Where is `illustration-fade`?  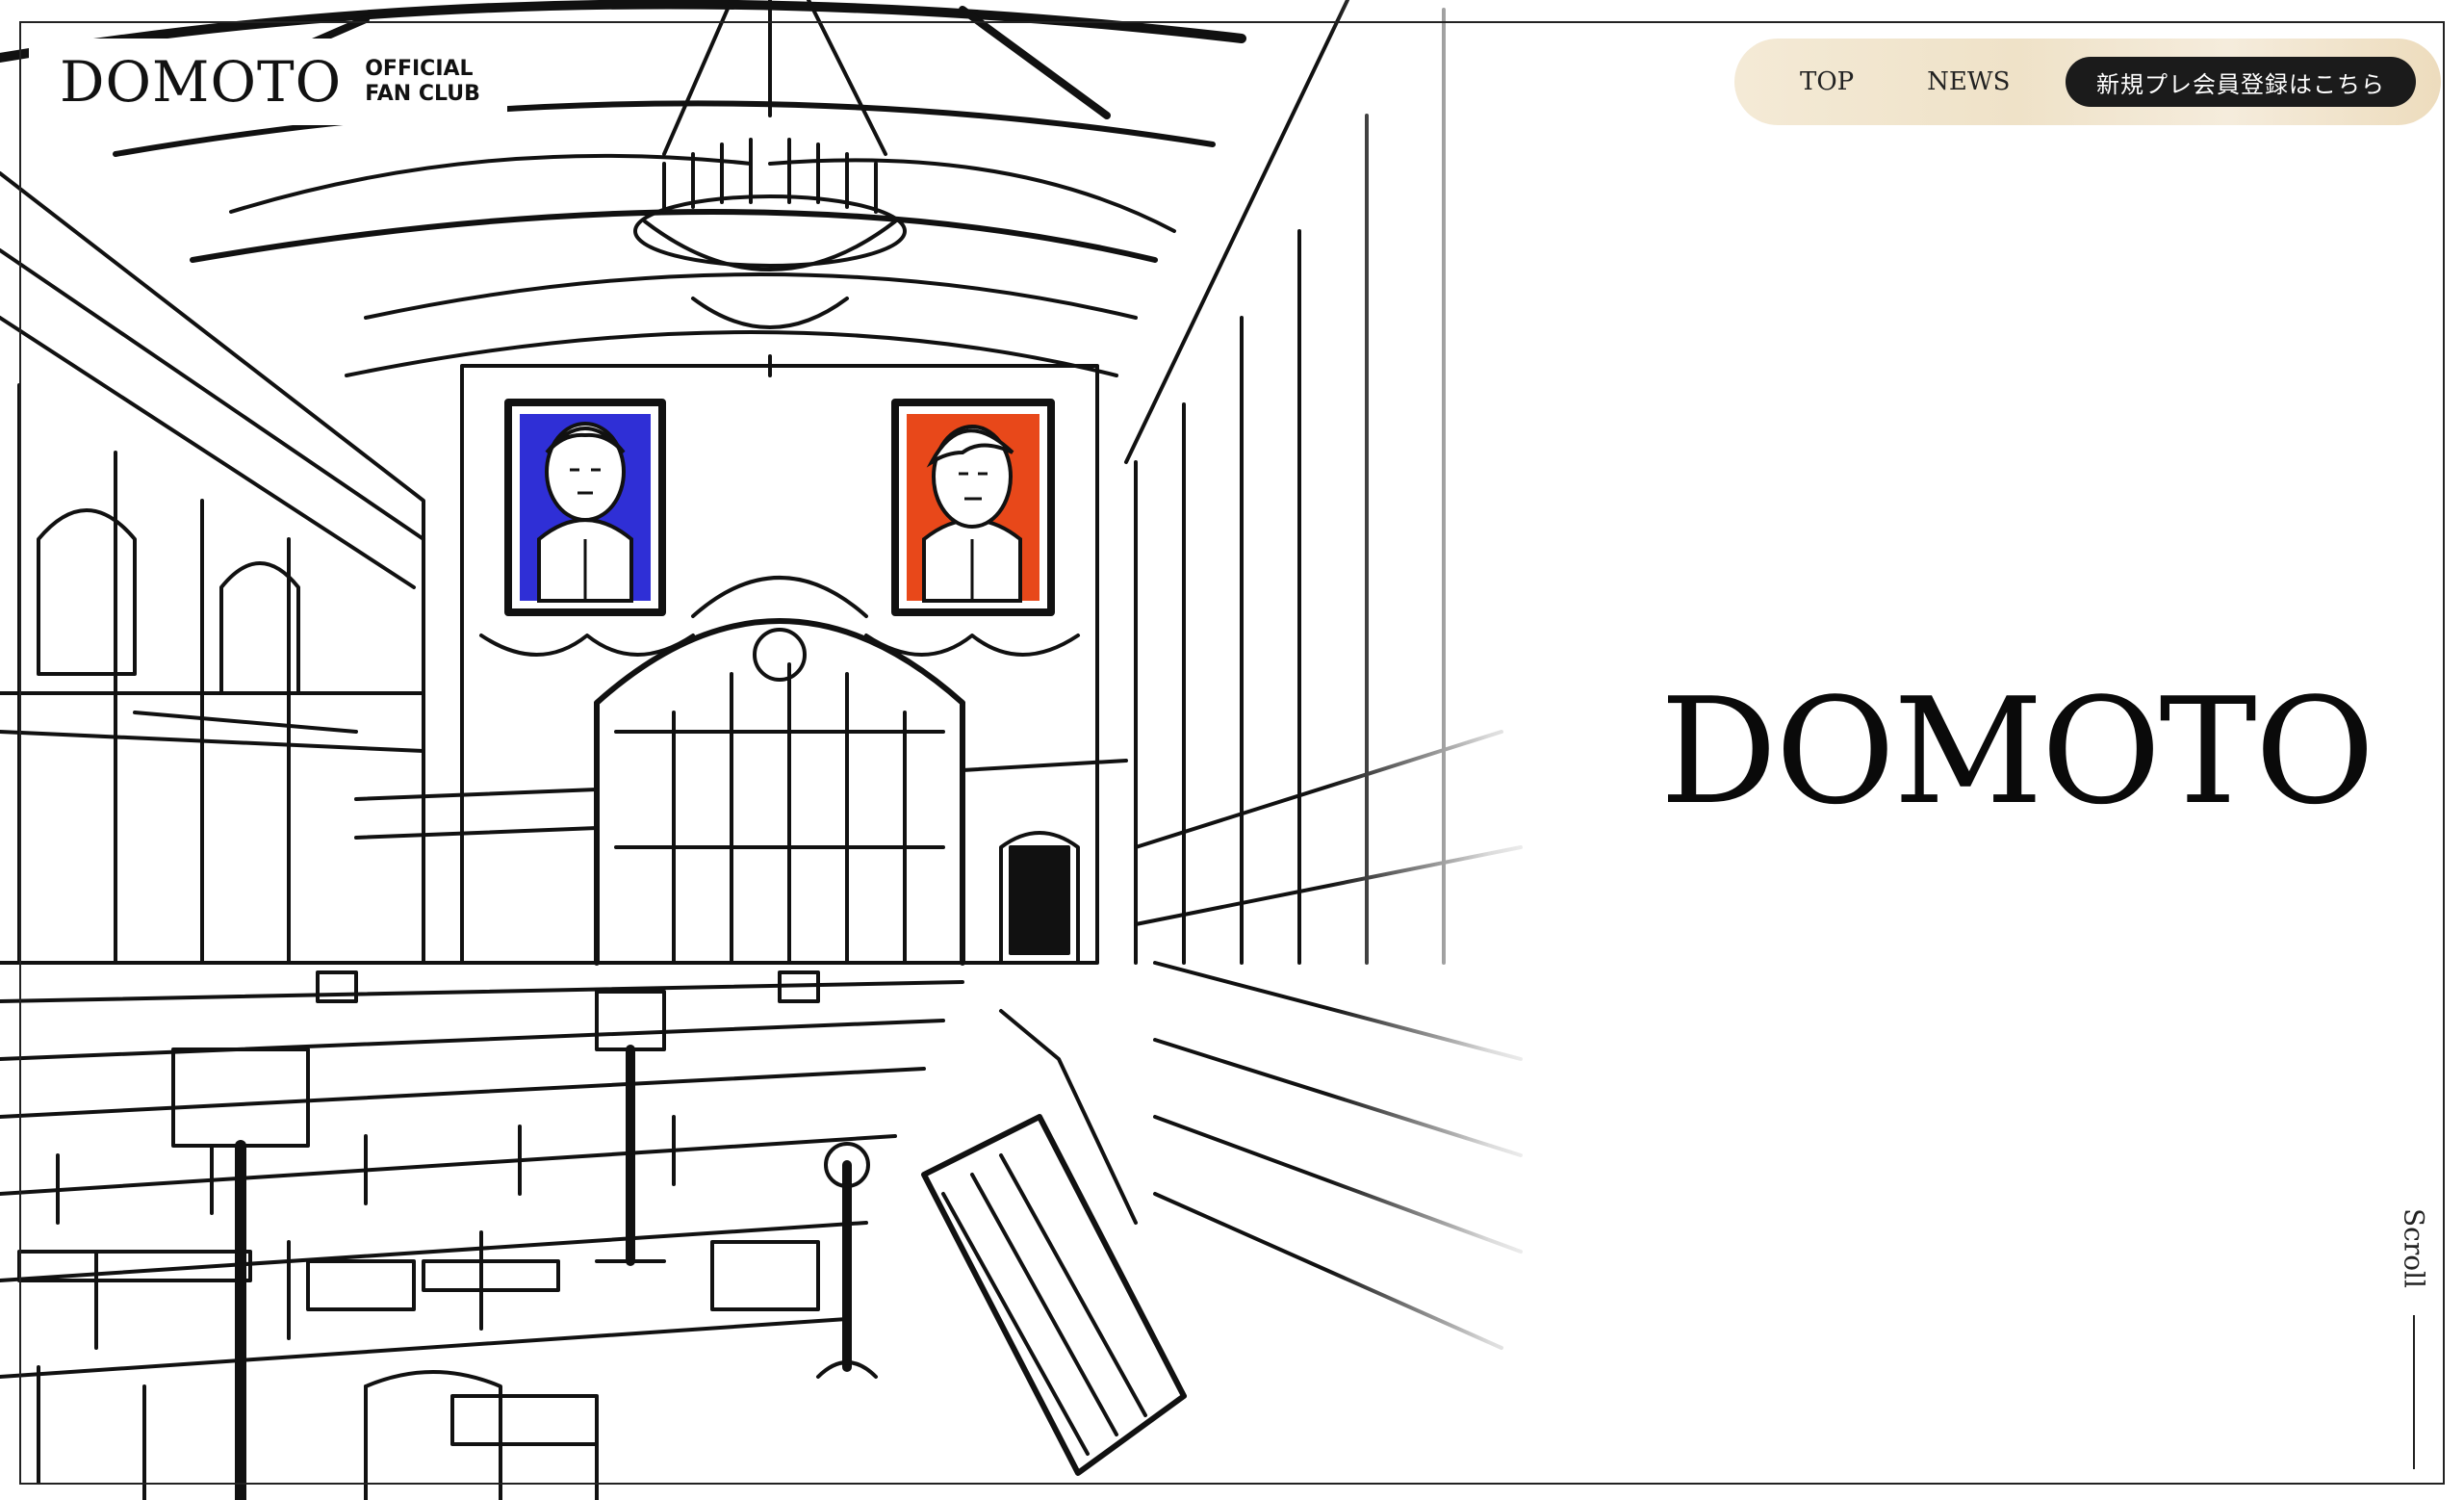
illustration-fade is located at coordinates (1443, 750).